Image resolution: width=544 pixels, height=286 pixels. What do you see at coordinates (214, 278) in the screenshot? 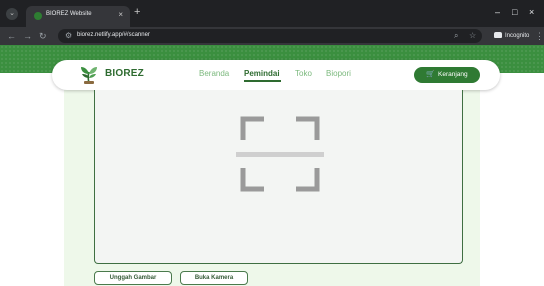
I see `open-camera-button: Buka Kamera` at bounding box center [214, 278].